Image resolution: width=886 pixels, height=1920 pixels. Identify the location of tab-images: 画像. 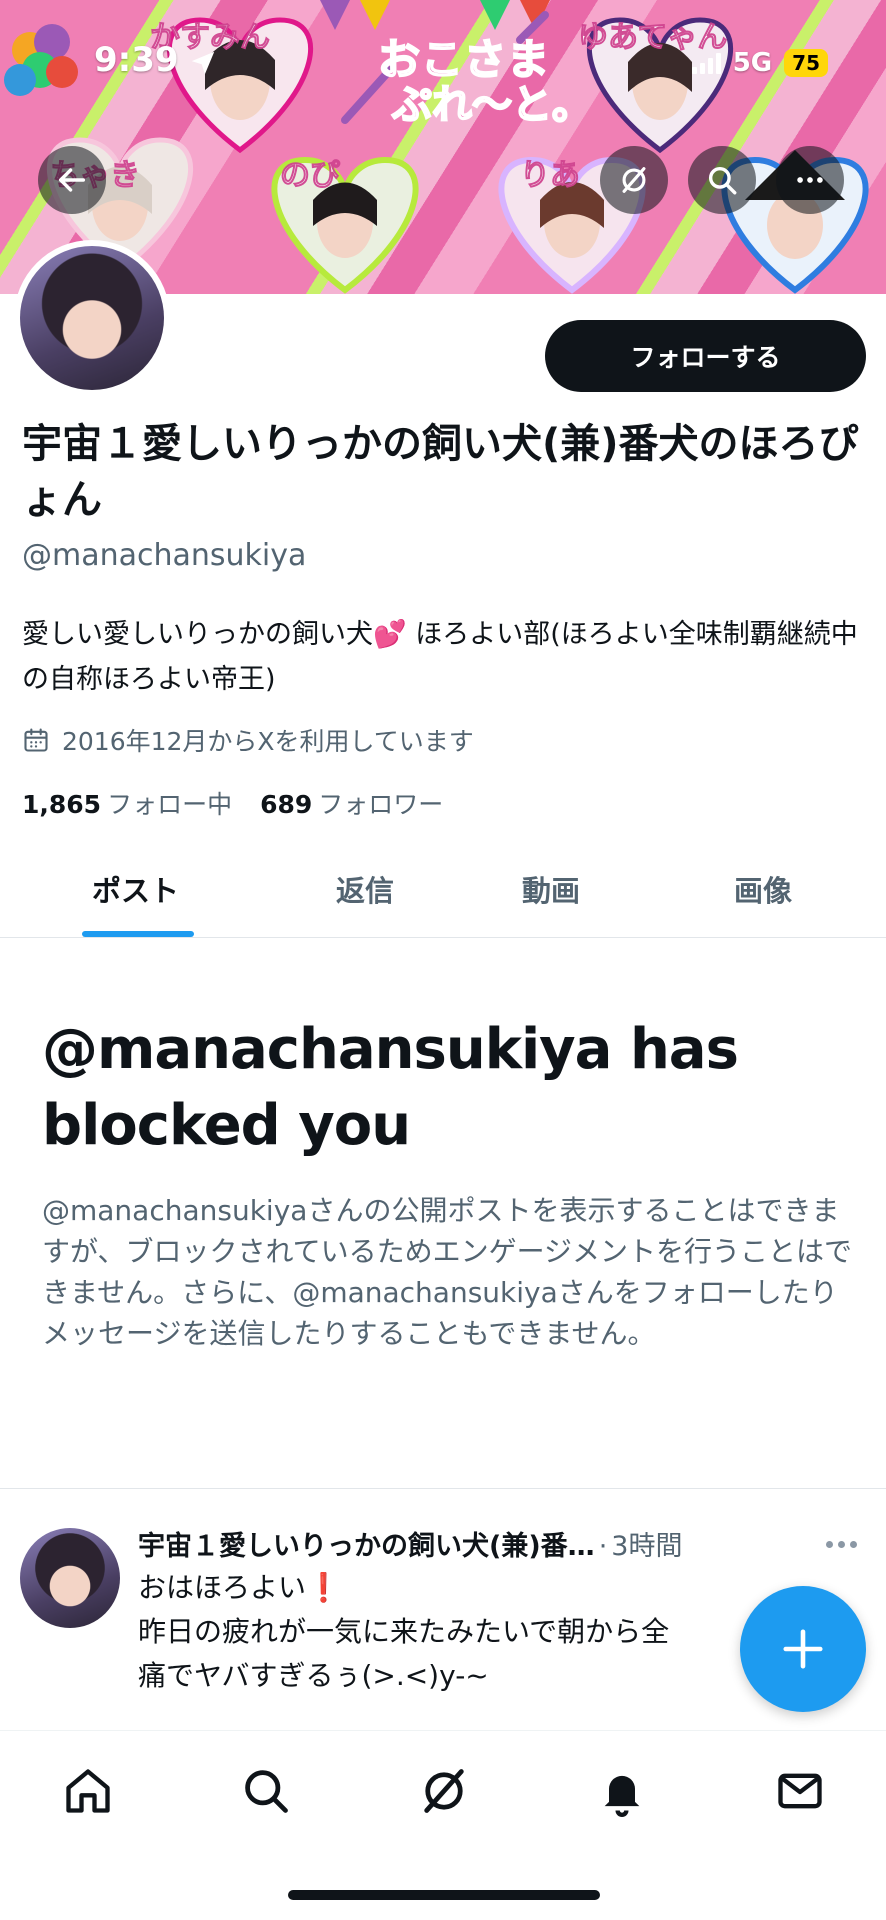
(763, 889).